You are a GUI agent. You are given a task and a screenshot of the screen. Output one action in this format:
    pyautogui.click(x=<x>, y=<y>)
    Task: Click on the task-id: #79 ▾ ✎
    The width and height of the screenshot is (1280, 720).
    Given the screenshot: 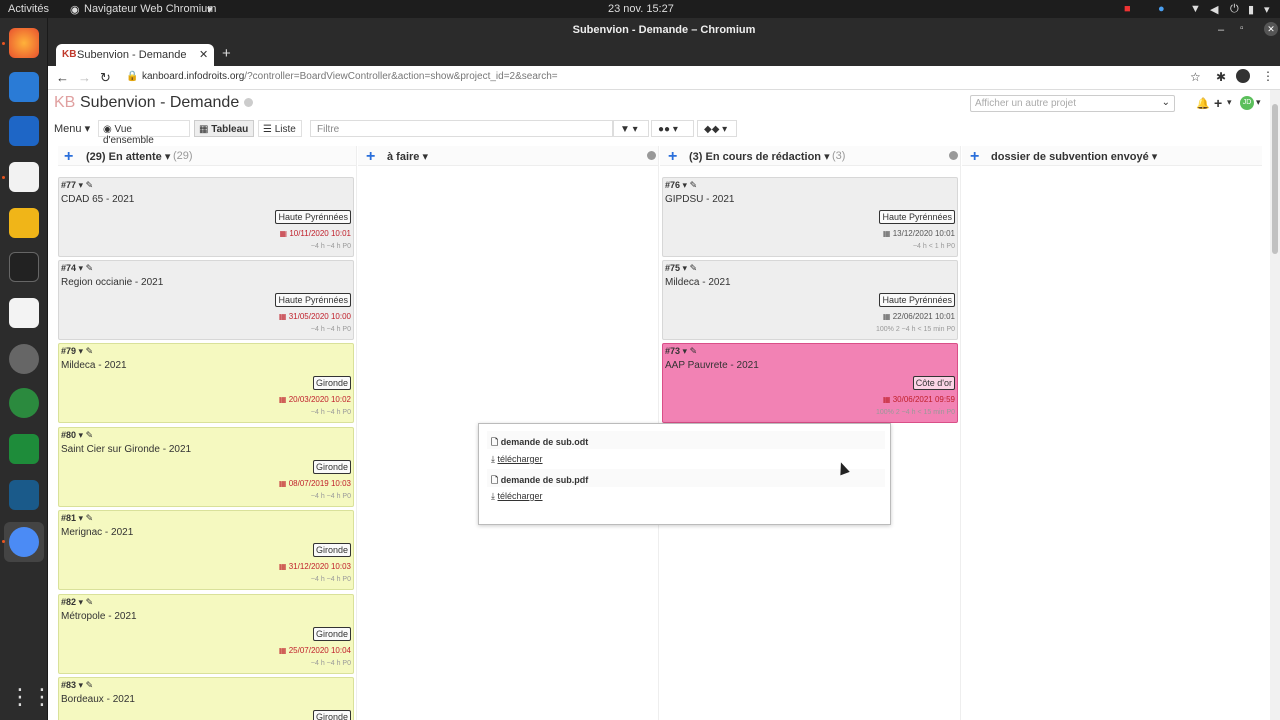 What is the action you would take?
    pyautogui.click(x=77, y=351)
    